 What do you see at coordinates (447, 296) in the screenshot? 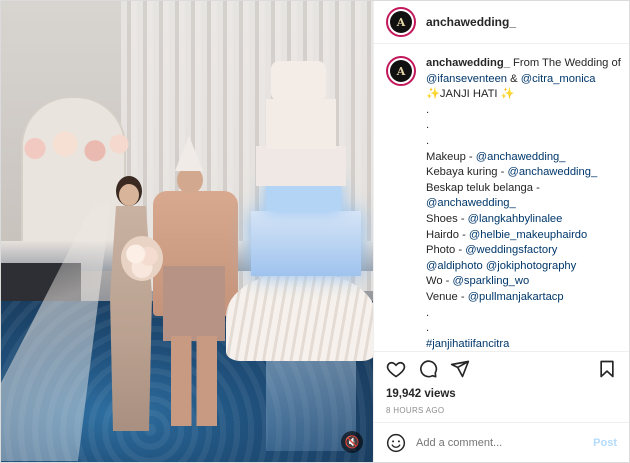
I see `caption-text-span: Venue -` at bounding box center [447, 296].